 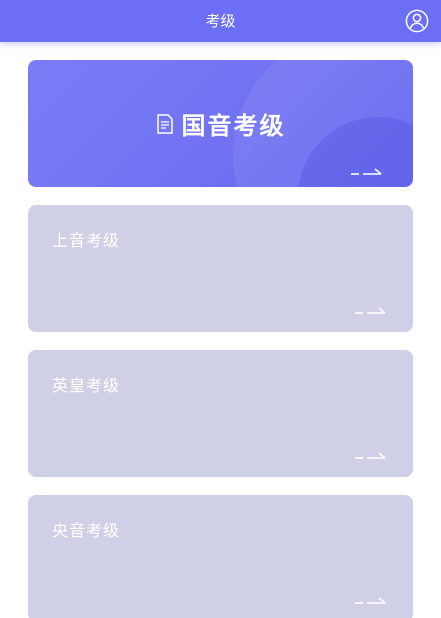 What do you see at coordinates (86, 240) in the screenshot?
I see `card-label: 上音考级` at bounding box center [86, 240].